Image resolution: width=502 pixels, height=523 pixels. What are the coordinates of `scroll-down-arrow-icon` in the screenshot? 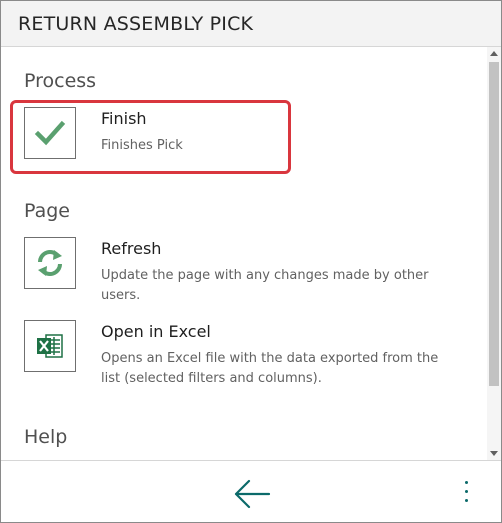 It's located at (494, 453).